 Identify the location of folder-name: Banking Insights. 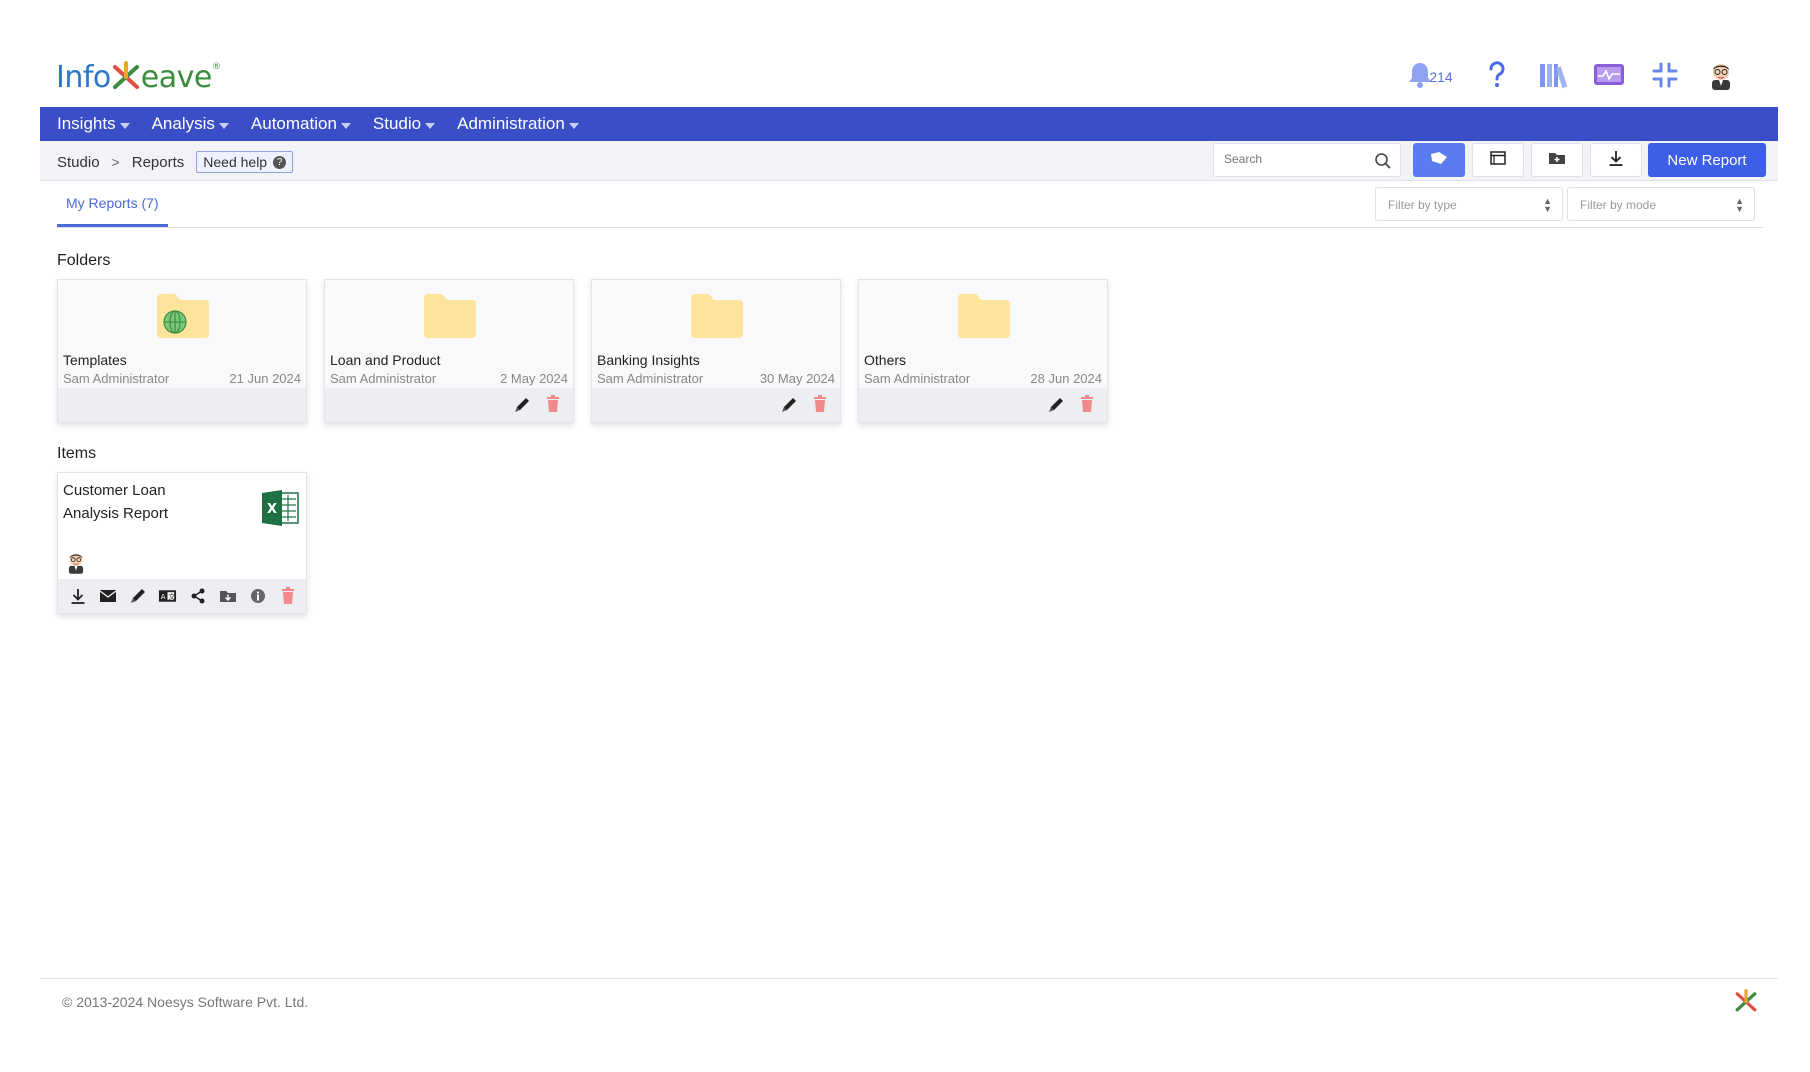
(648, 360).